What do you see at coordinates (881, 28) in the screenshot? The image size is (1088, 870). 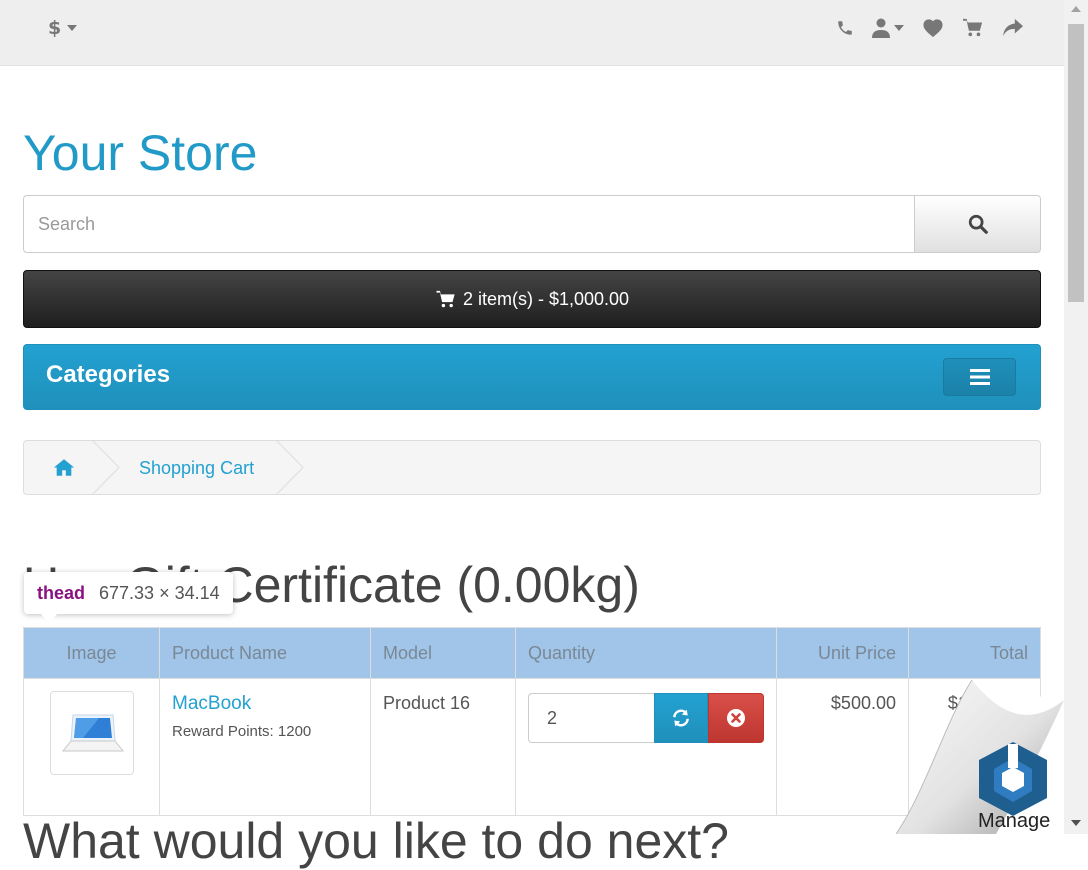 I see `user-icon` at bounding box center [881, 28].